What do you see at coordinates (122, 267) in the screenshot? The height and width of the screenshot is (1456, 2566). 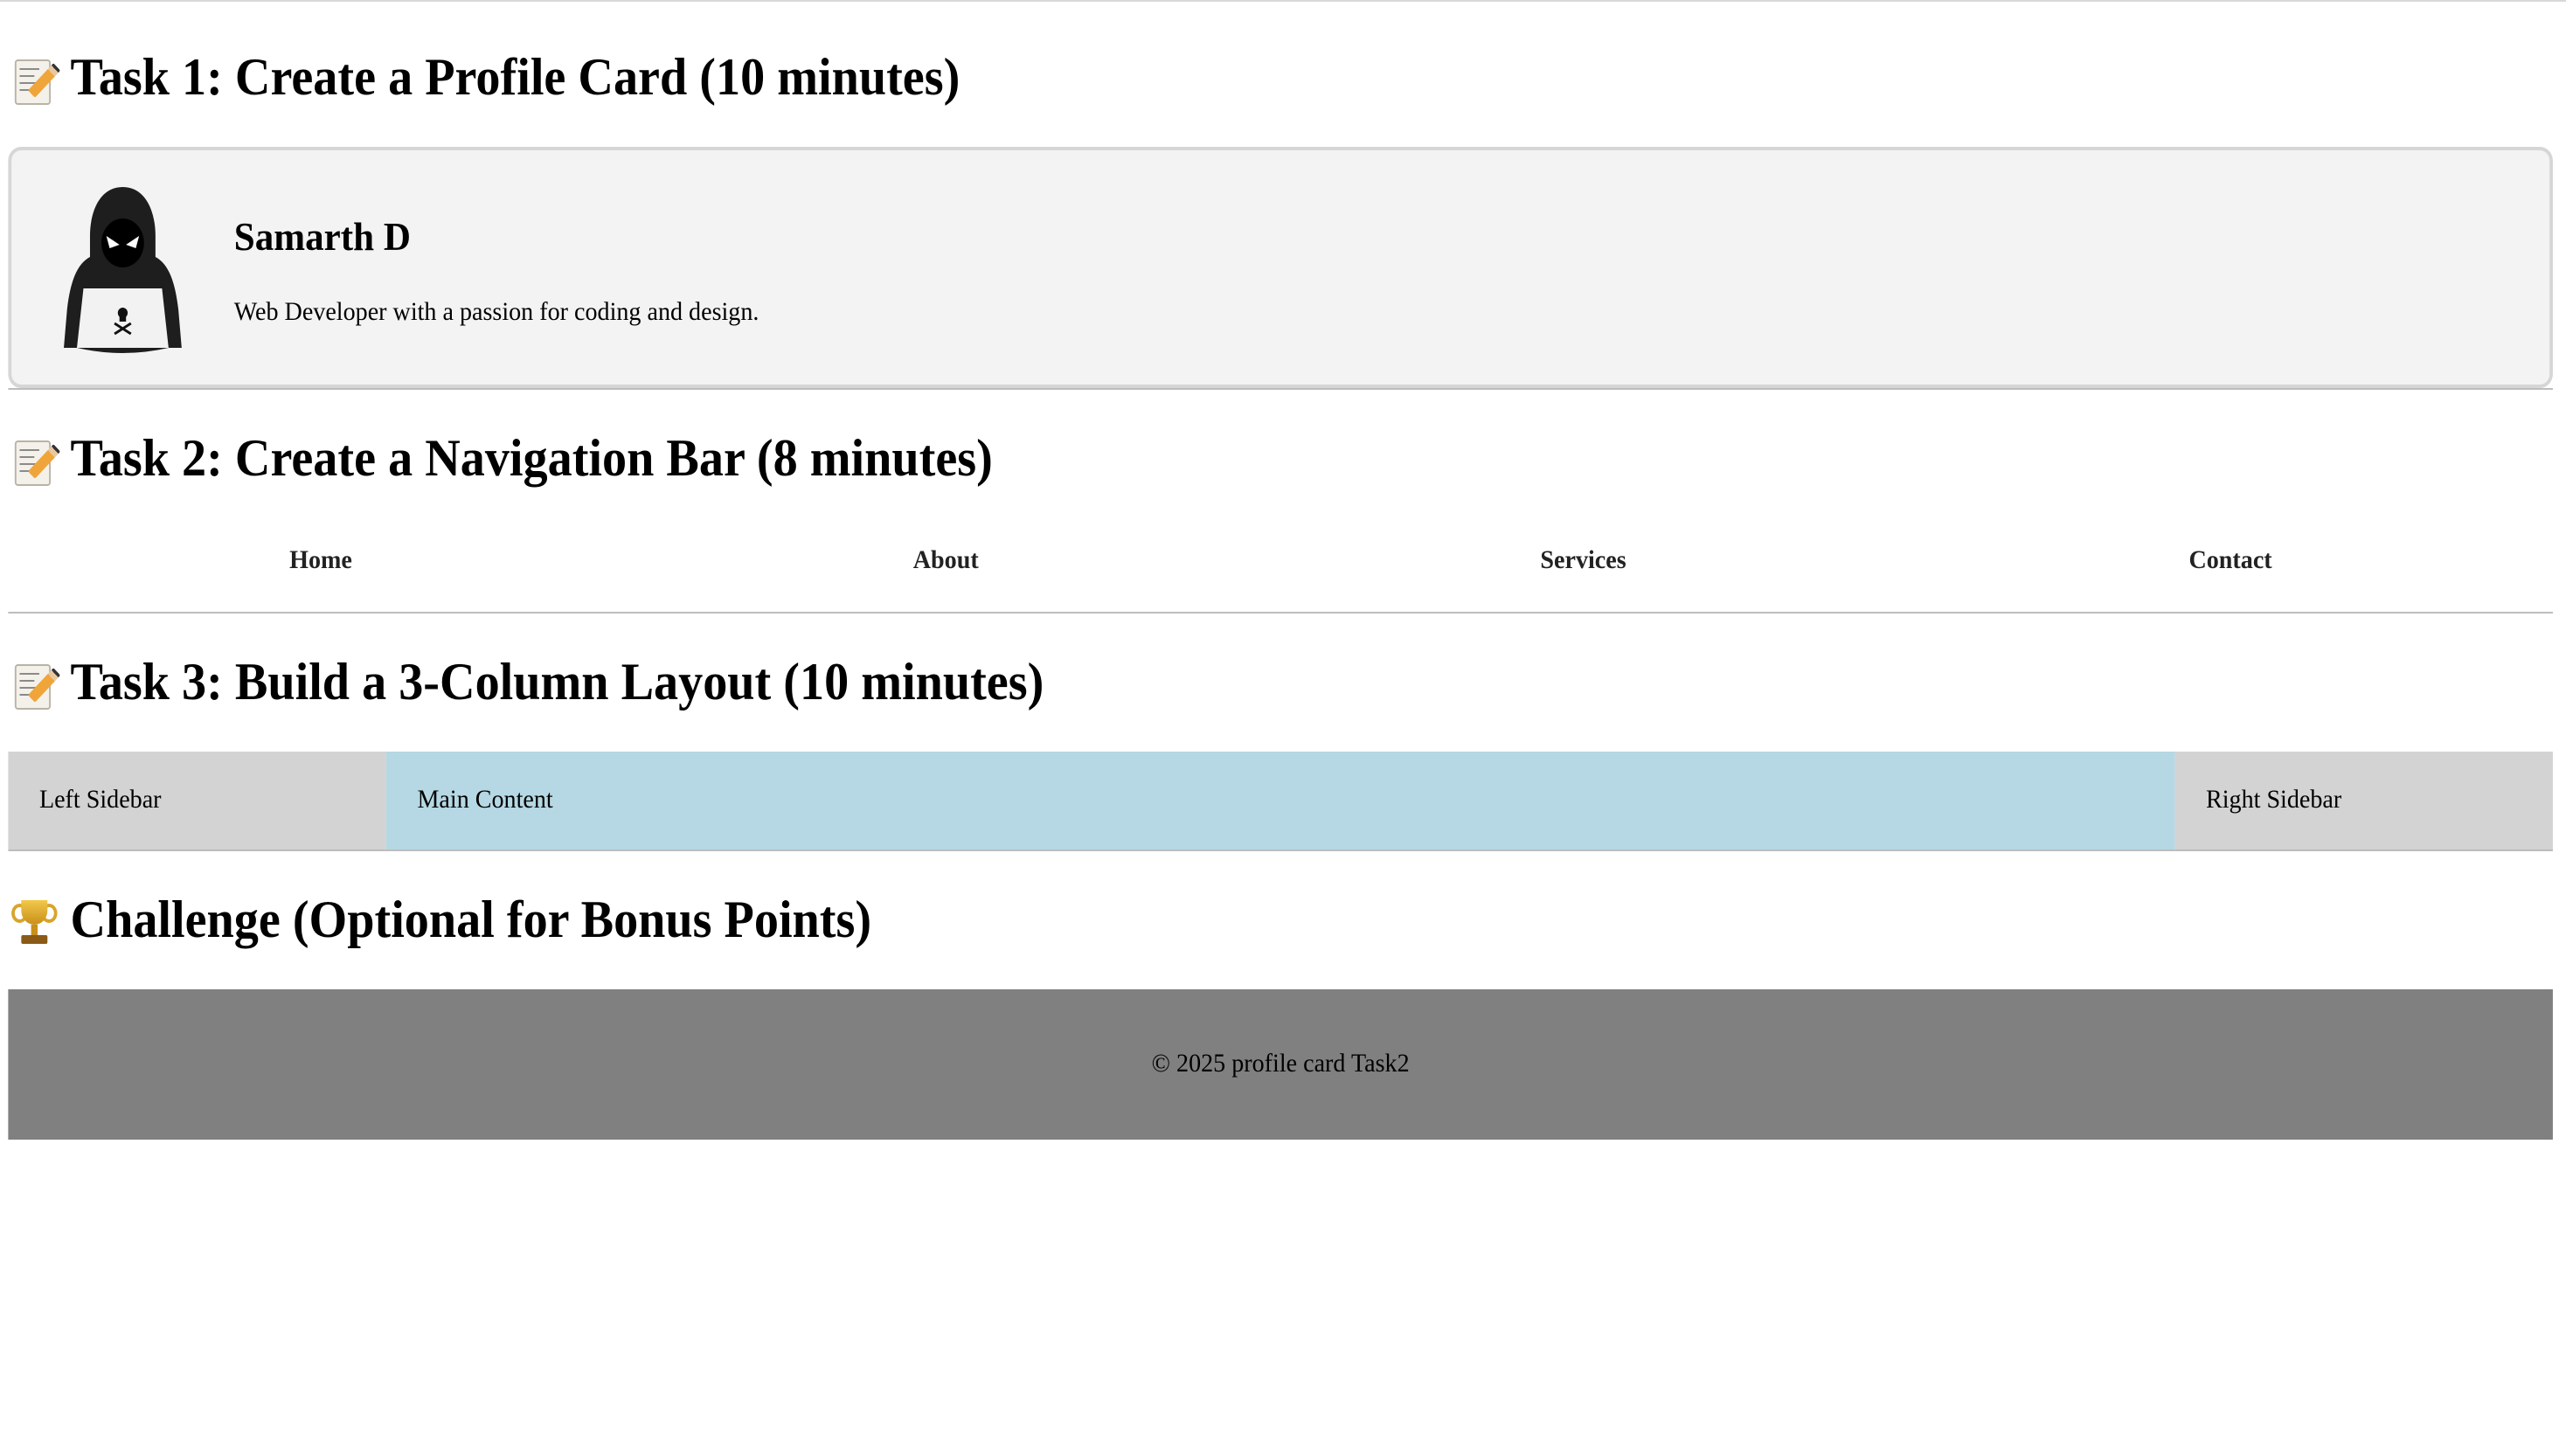 I see `hacker-avatar-icon` at bounding box center [122, 267].